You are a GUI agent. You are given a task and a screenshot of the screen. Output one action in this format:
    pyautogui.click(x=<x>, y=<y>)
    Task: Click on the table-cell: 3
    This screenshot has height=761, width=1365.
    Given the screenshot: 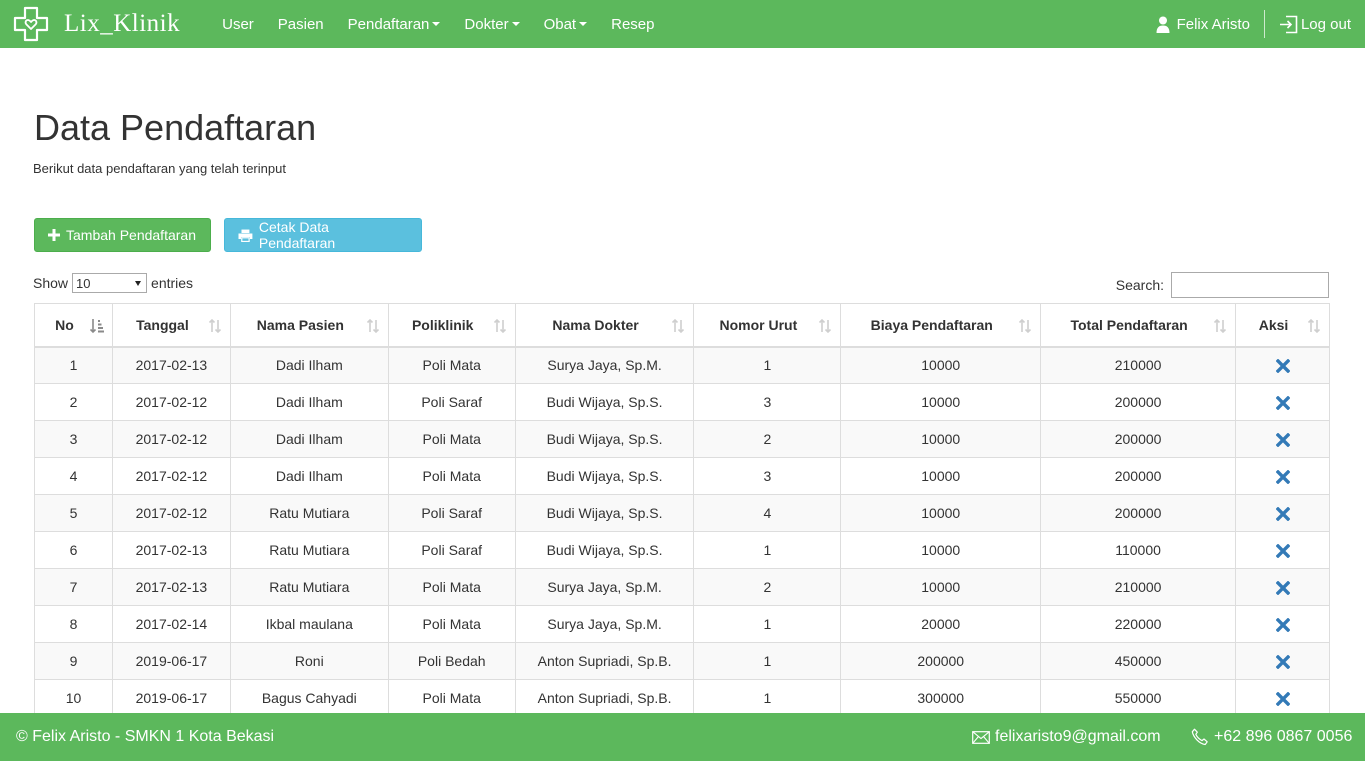 What is the action you would take?
    pyautogui.click(x=767, y=402)
    